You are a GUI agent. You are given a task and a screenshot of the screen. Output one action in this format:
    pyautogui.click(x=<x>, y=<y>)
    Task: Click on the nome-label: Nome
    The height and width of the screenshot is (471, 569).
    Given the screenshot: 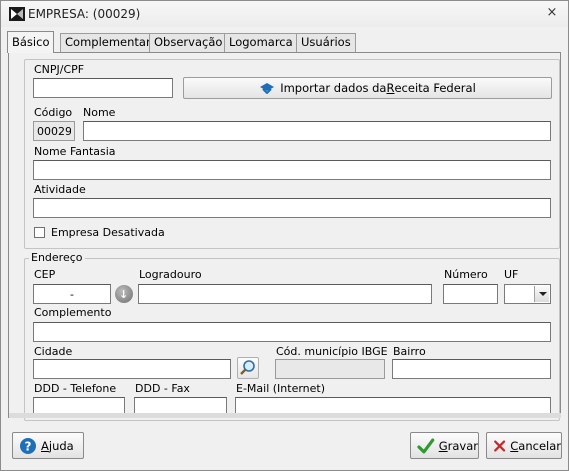 What is the action you would take?
    pyautogui.click(x=99, y=112)
    